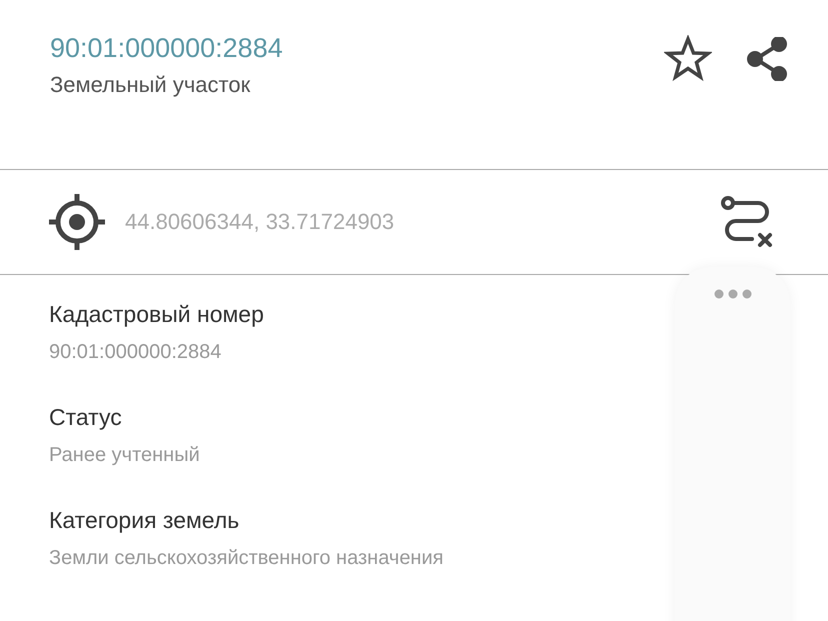 This screenshot has height=621, width=828. What do you see at coordinates (125, 455) in the screenshot?
I see `field-value: Ранее учтенный` at bounding box center [125, 455].